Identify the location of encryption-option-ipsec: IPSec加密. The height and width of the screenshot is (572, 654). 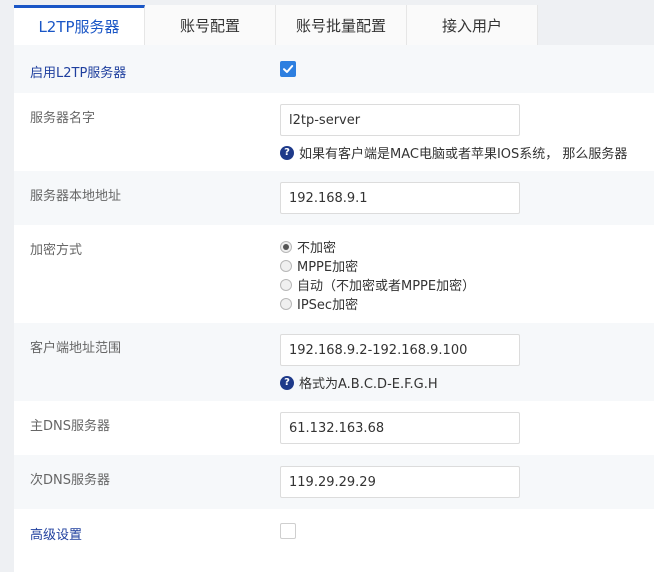
(377, 303).